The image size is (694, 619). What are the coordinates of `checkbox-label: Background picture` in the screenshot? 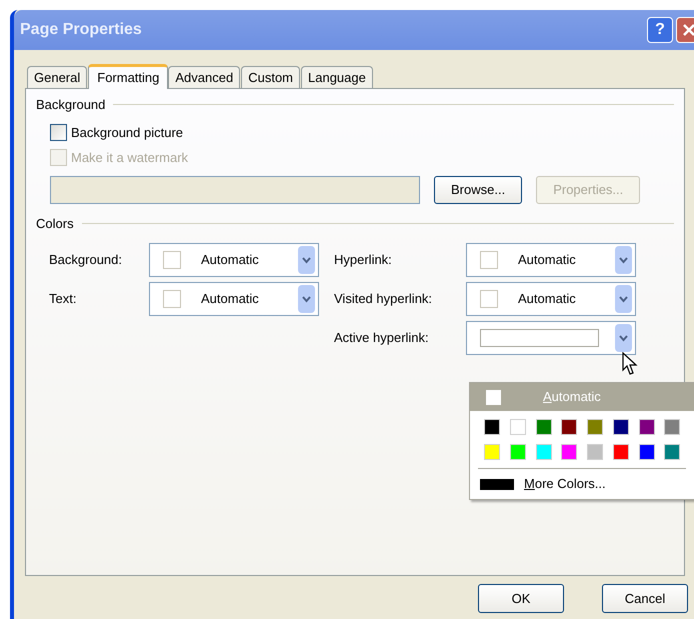 It's located at (127, 133).